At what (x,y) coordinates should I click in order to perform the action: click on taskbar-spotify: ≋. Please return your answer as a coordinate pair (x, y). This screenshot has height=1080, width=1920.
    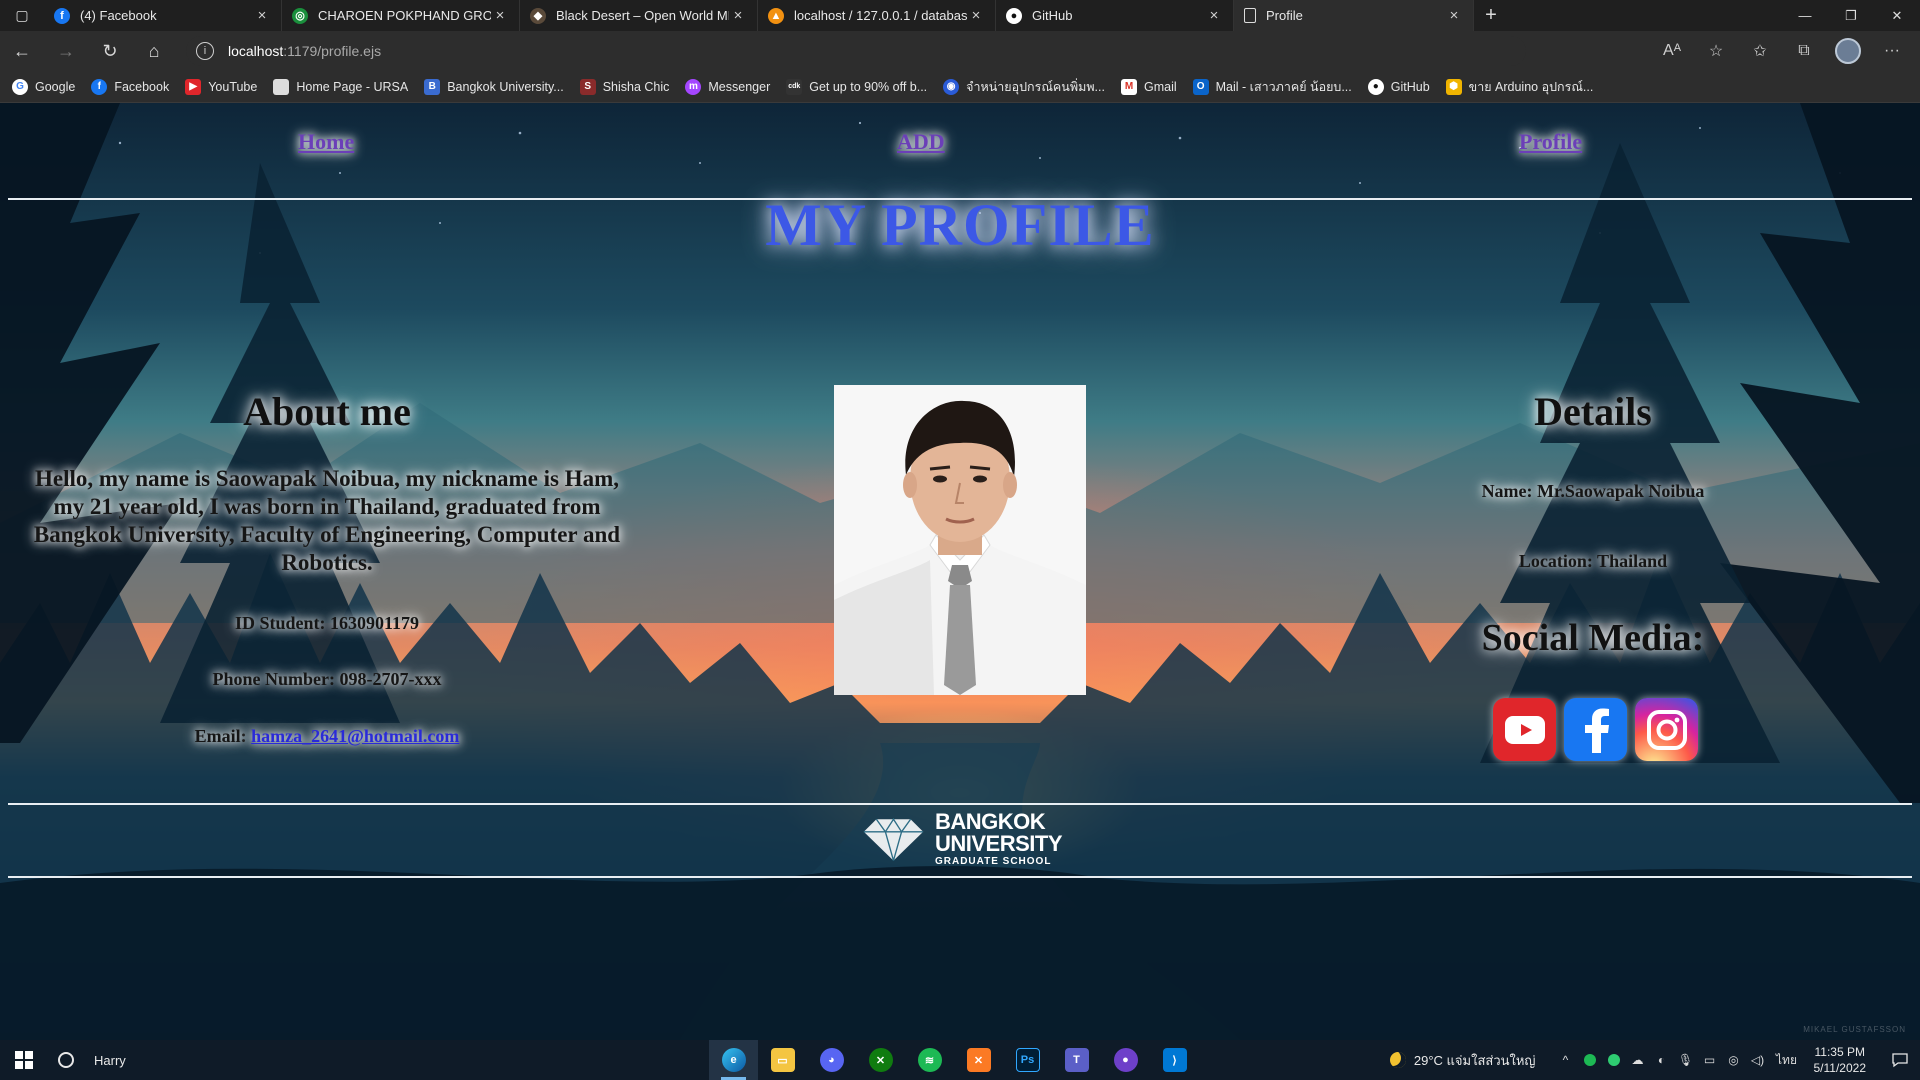
    Looking at the image, I should click on (929, 1060).